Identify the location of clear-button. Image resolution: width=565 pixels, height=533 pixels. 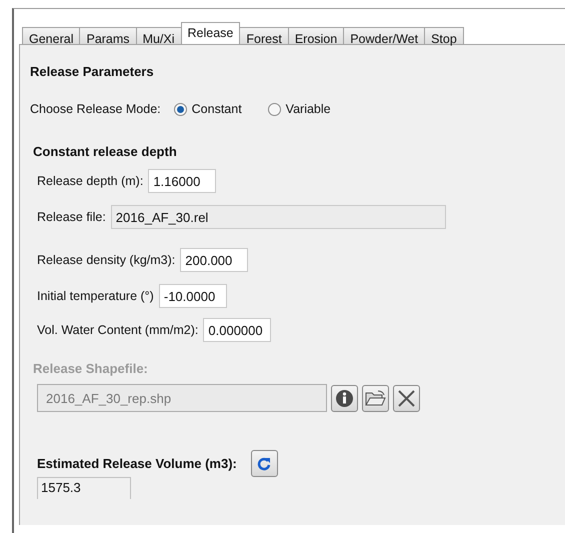
(406, 398).